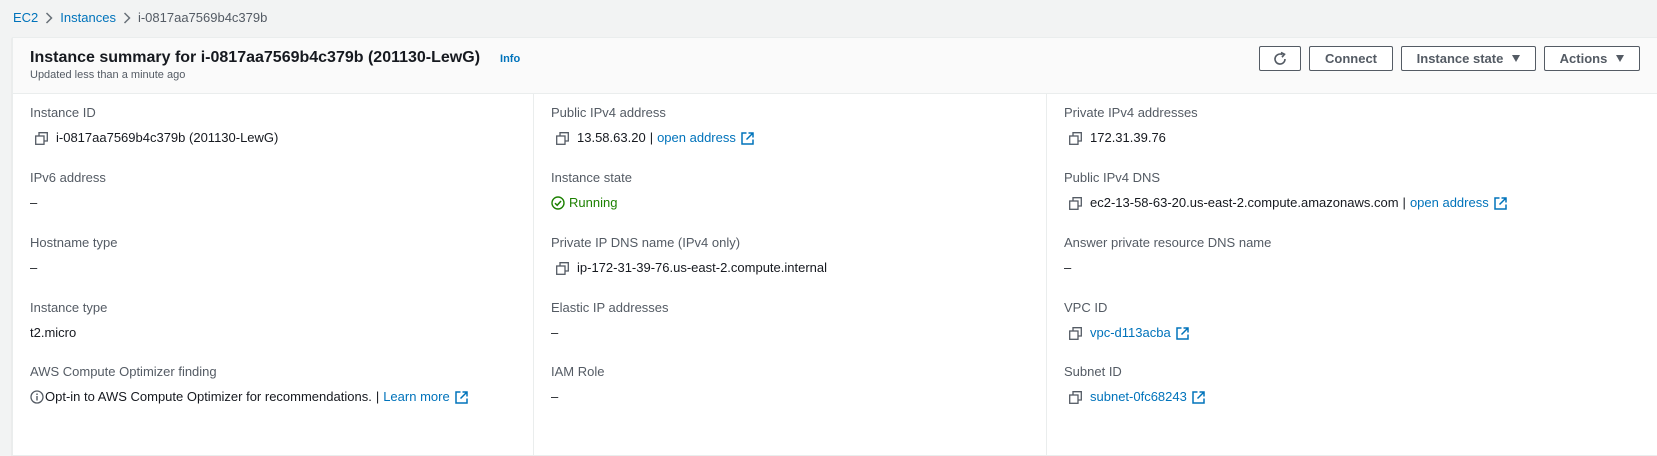 Image resolution: width=1657 pixels, height=456 pixels. I want to click on field-label: Public IPv4 DNS, so click(1112, 177).